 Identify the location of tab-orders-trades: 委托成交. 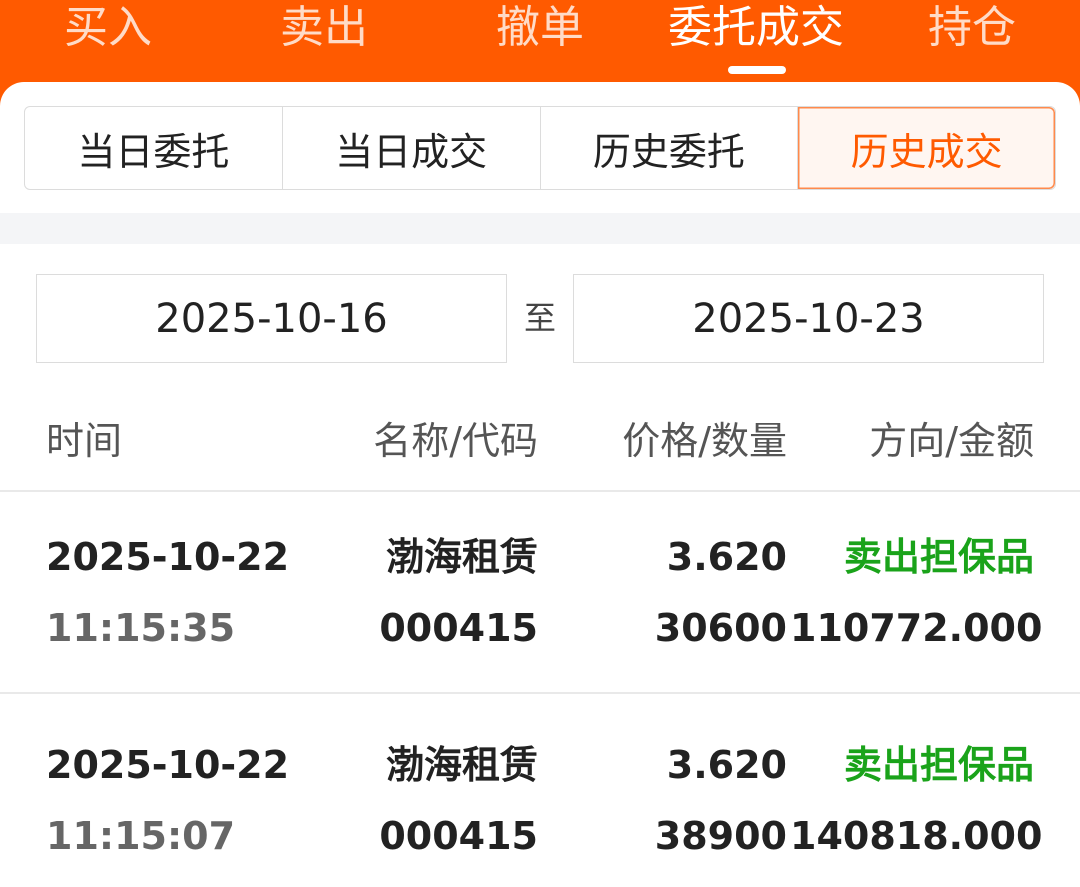
(756, 28).